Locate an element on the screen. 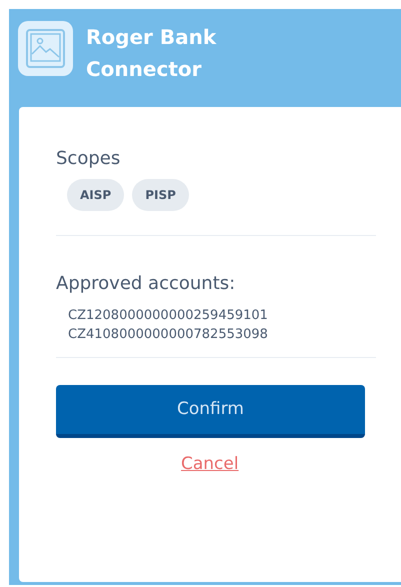  scope-tag: AISP is located at coordinates (95, 195).